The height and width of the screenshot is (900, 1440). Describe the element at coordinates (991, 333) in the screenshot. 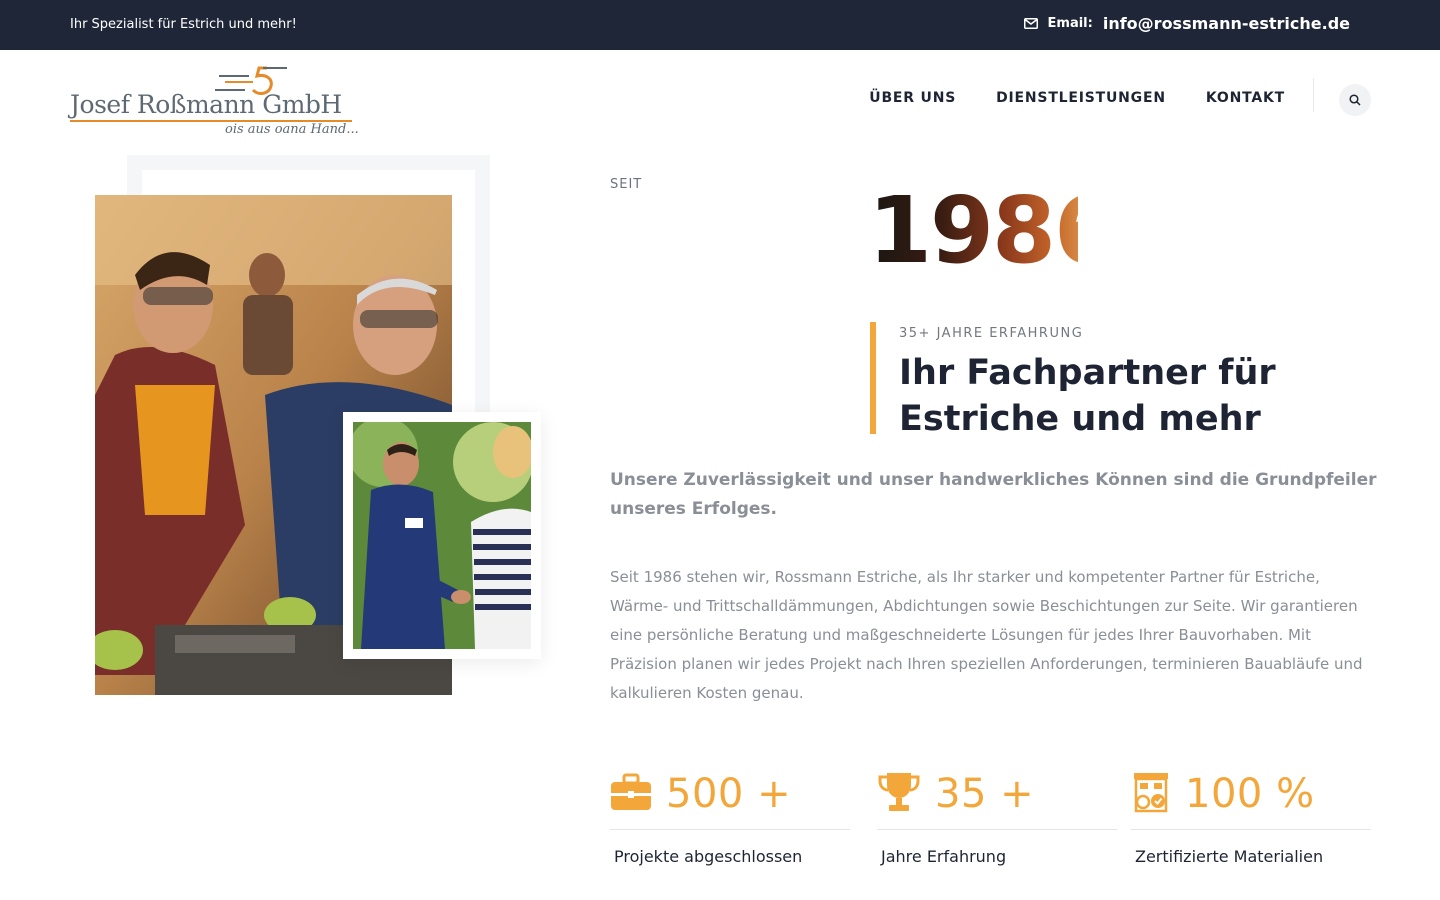

I see `experience-label: 35+ JAHRE ERFAHRUNG` at that location.